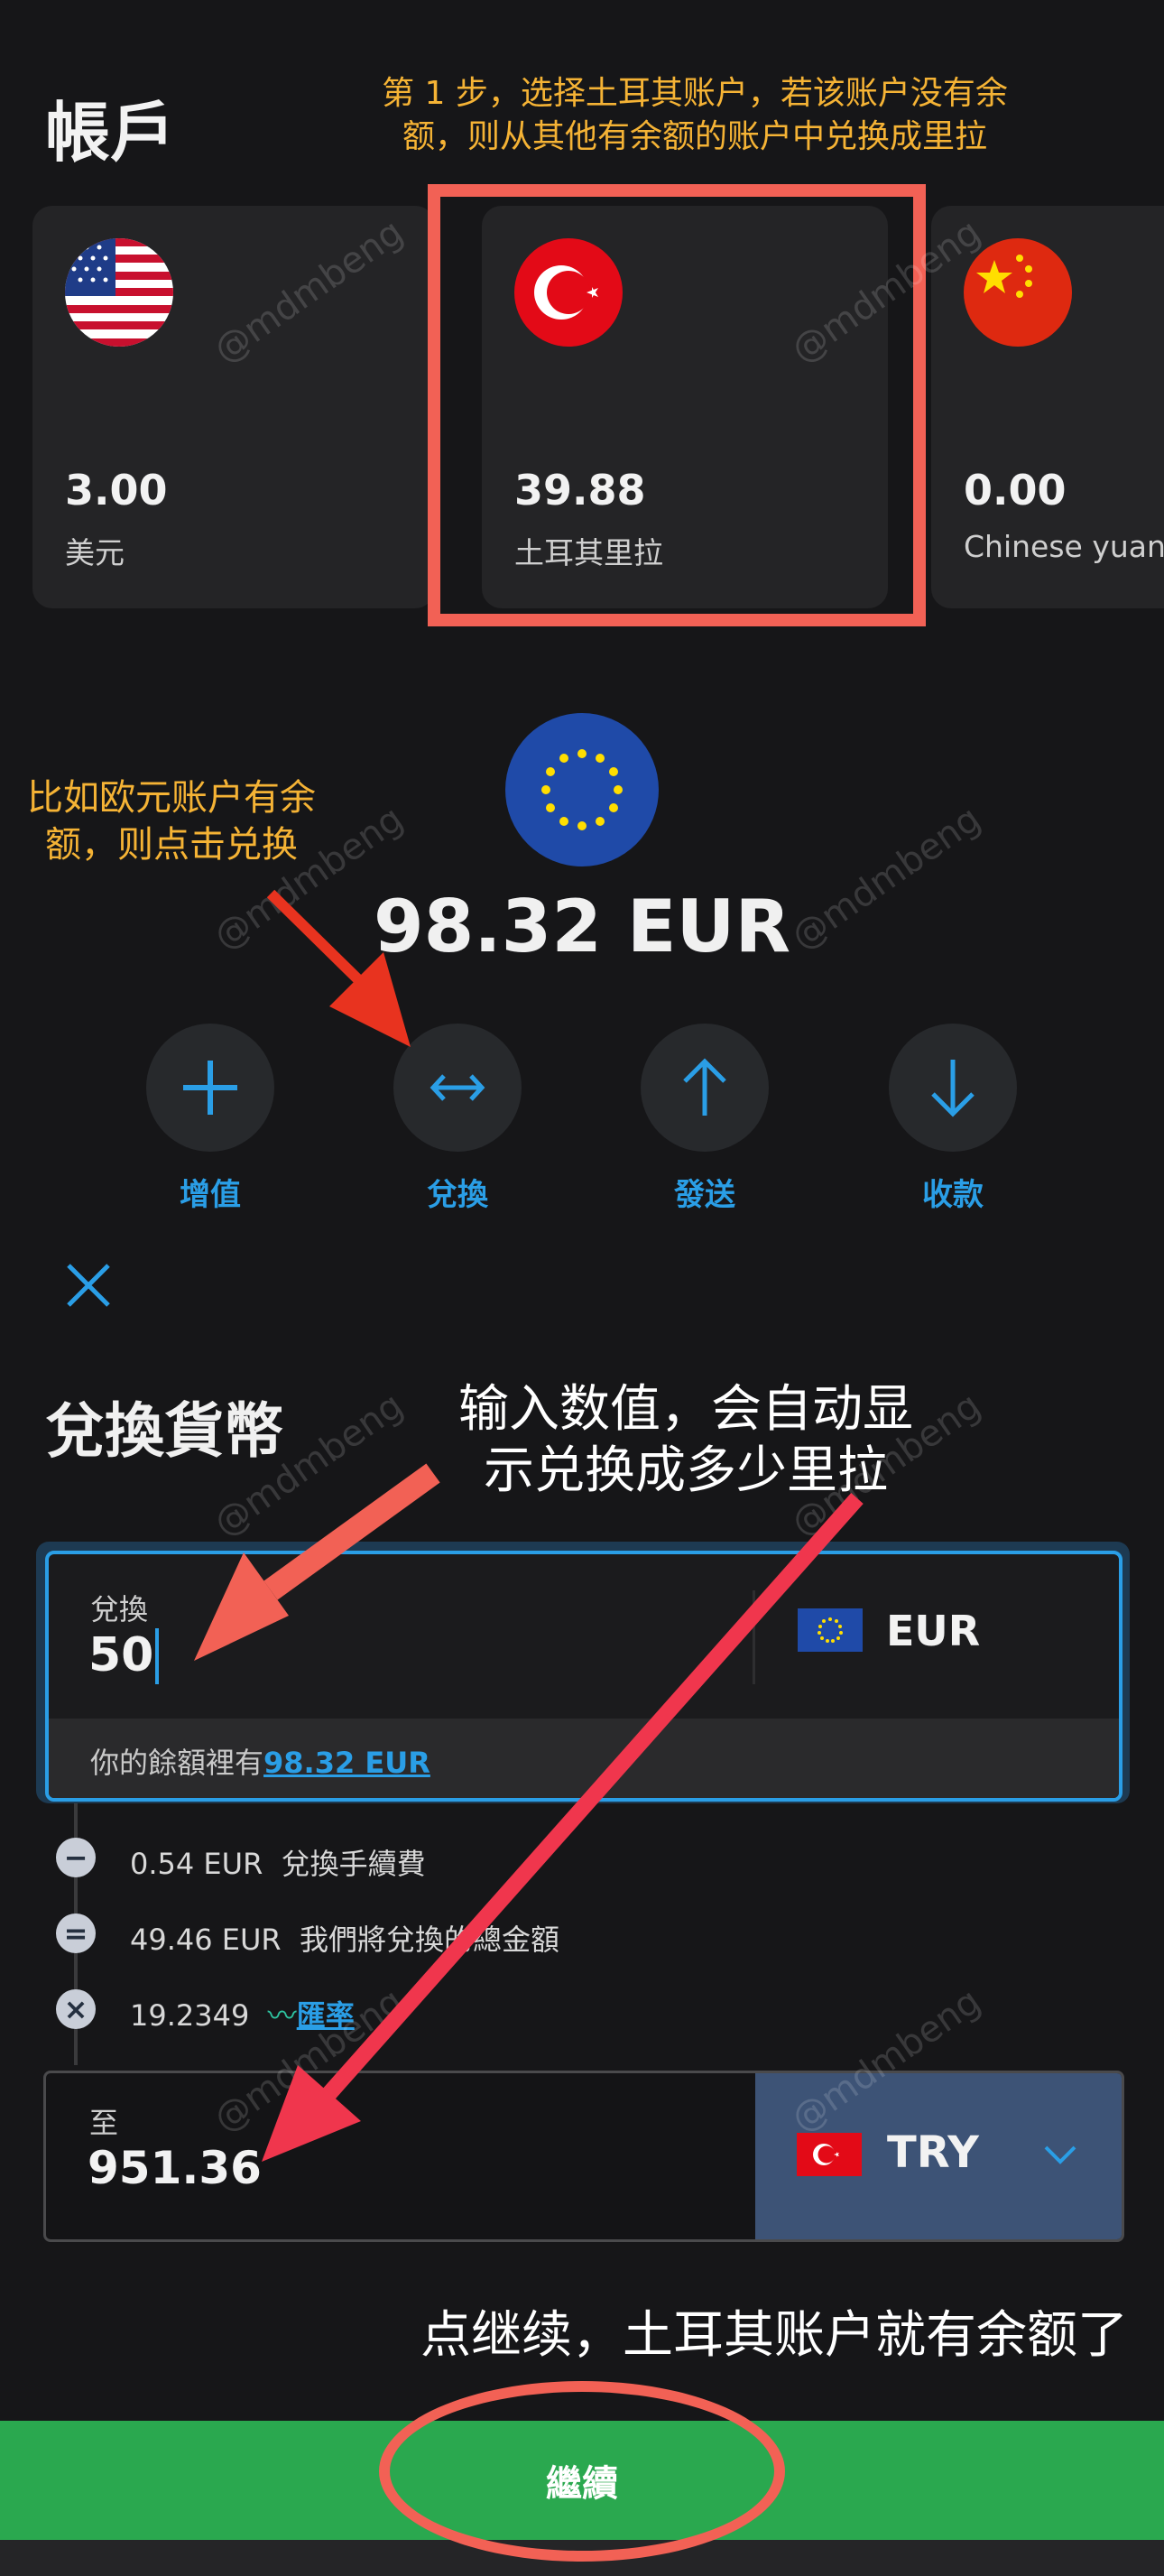 This screenshot has width=1164, height=2576. What do you see at coordinates (338, 968) in the screenshot?
I see `arrow-to-exchange` at bounding box center [338, 968].